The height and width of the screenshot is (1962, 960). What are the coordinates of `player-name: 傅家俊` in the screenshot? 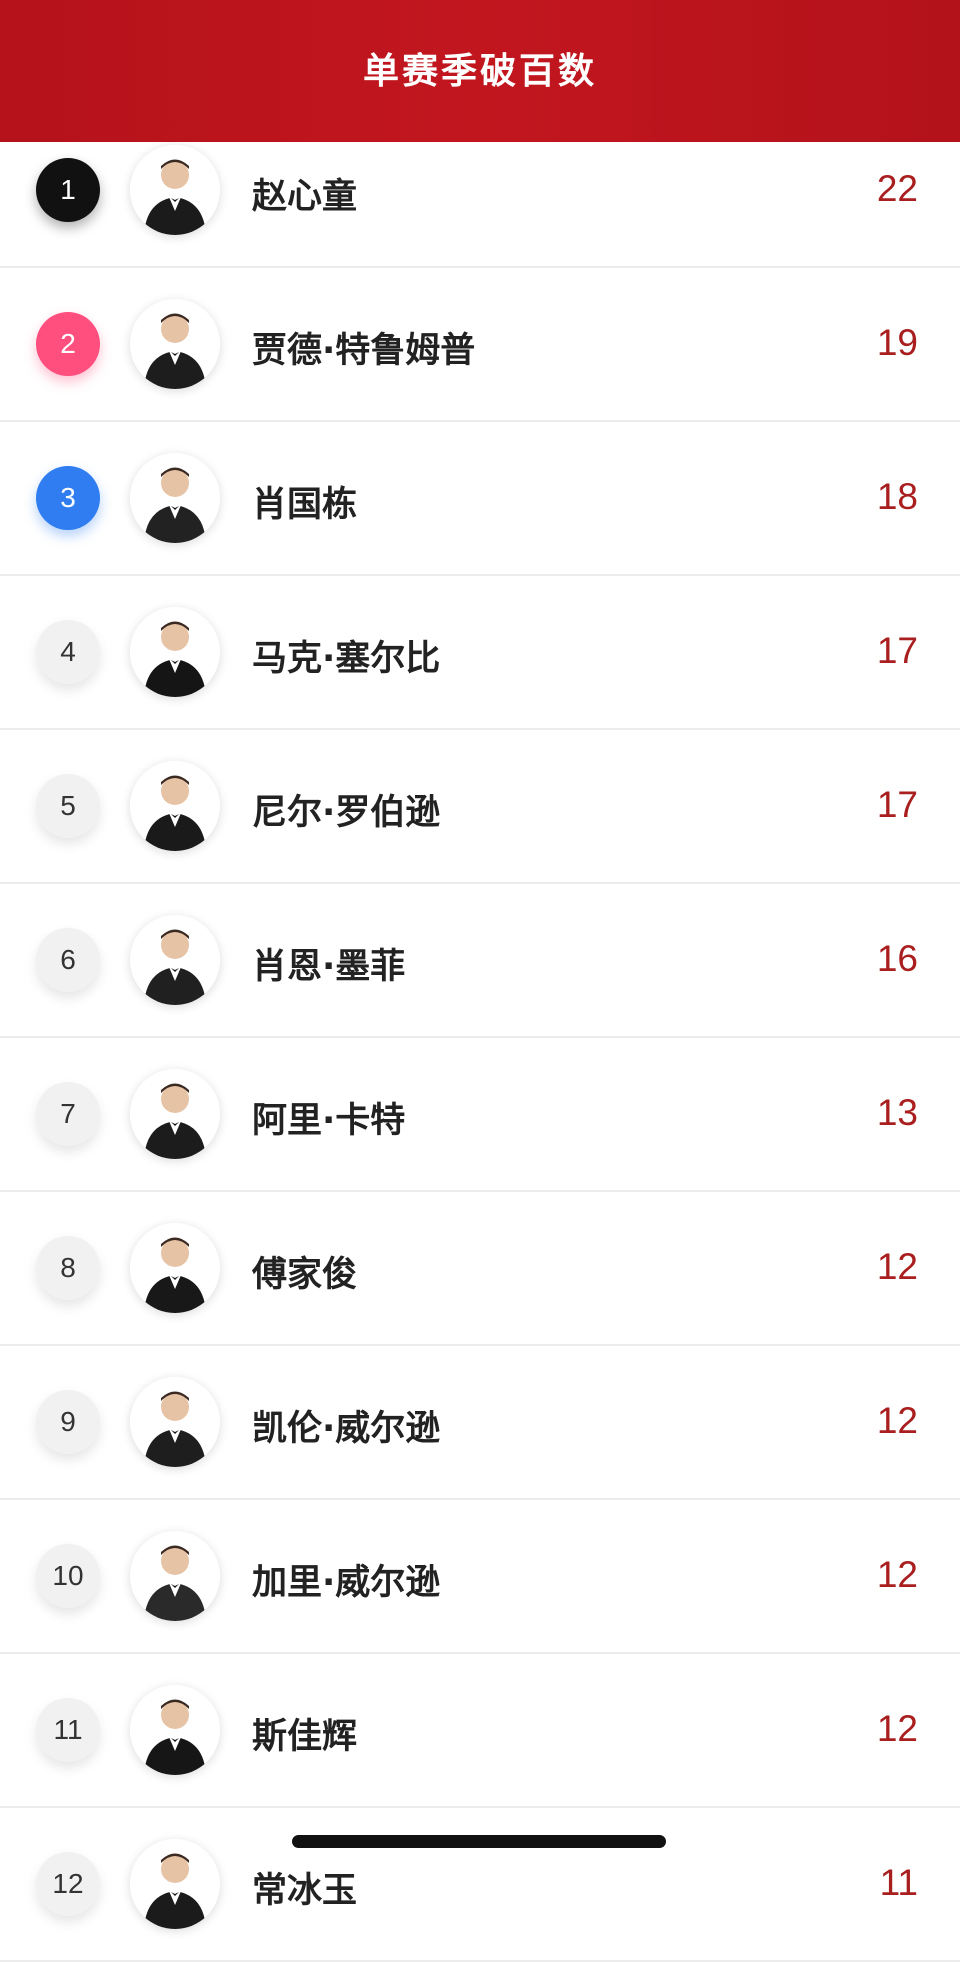 It's located at (305, 1275).